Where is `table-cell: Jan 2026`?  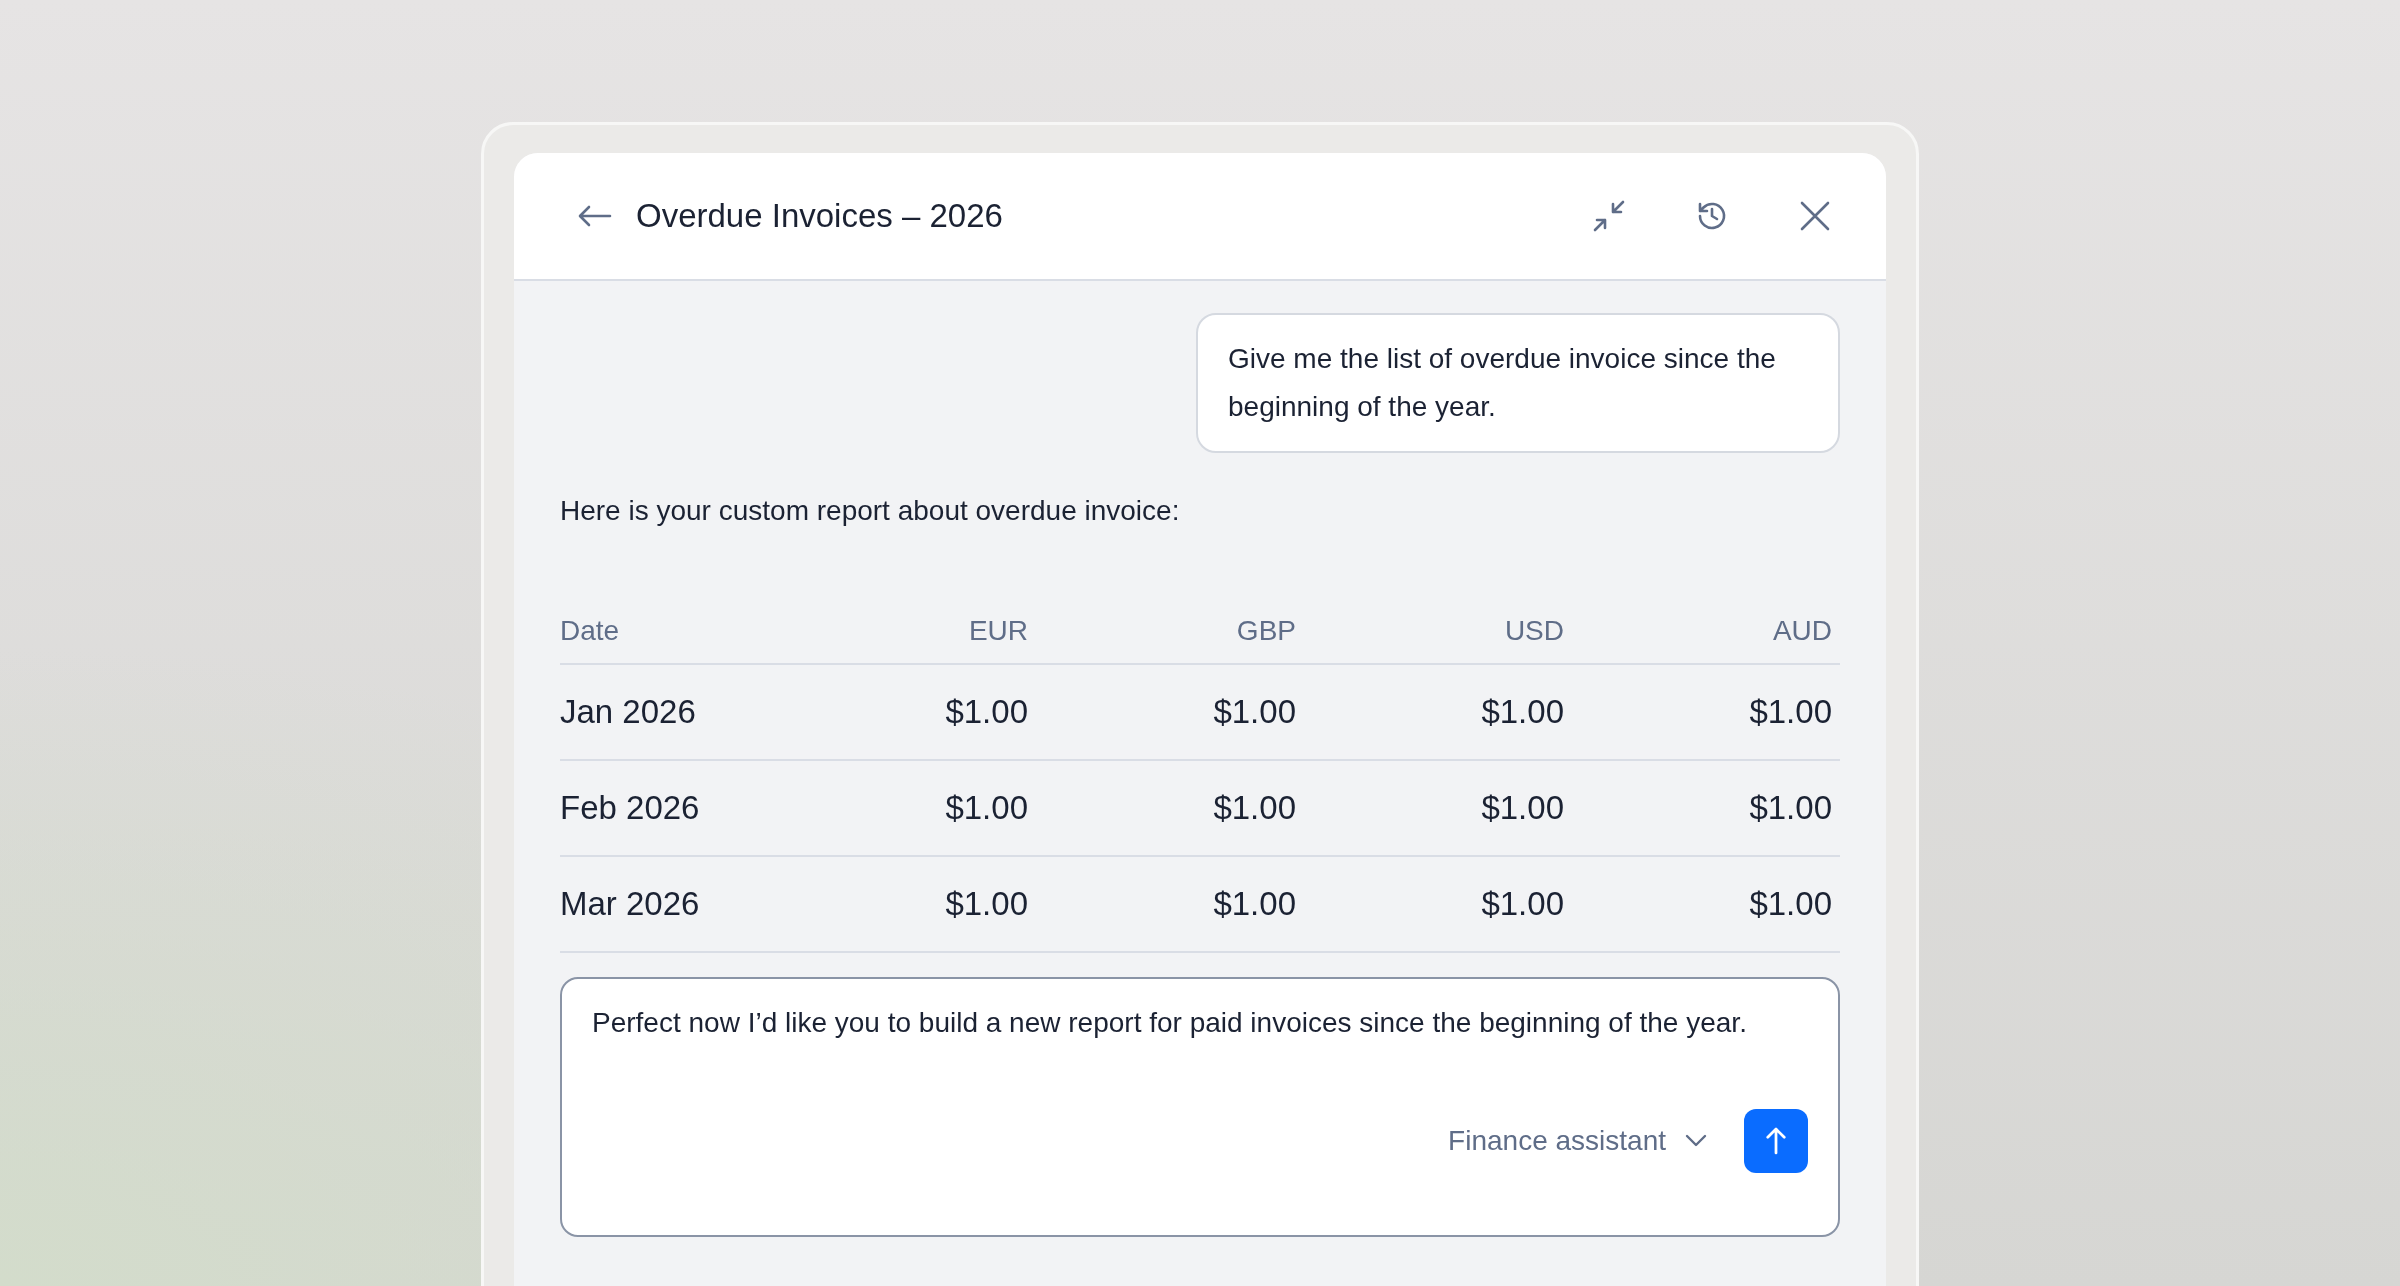 table-cell: Jan 2026 is located at coordinates (664, 712).